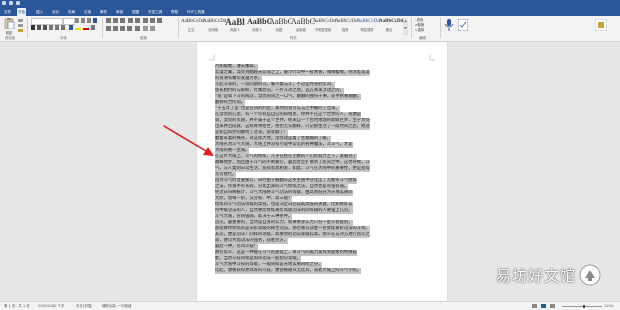 The height and width of the screenshot is (310, 620). I want to click on selected-text-line: 比起，想要获得更高等的斗技，便会被随从无比其，或者大陆上的斗气学院。, so click(288, 271).